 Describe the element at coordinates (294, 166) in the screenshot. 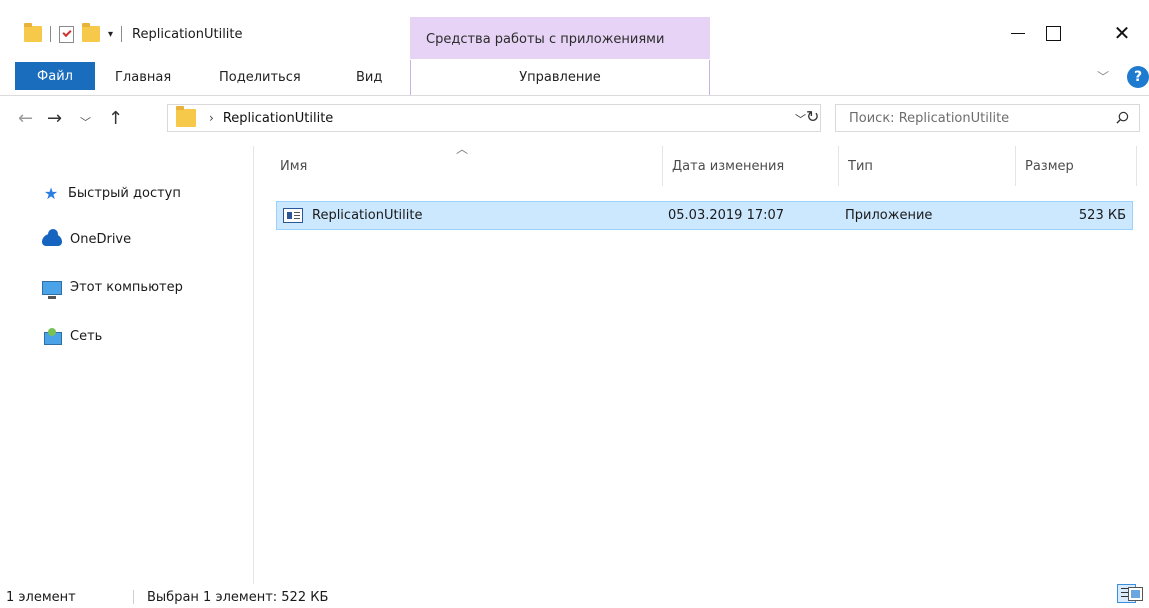

I see `column-header-label: Имя` at that location.